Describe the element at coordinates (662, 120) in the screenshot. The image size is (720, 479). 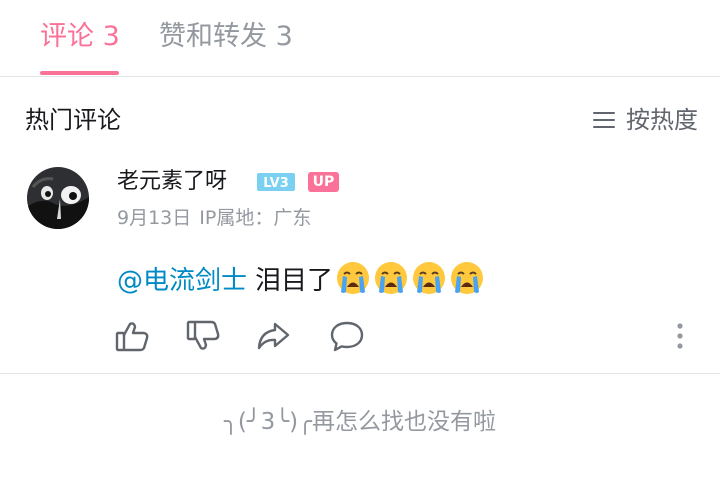
I see `sort-label: 按热度` at that location.